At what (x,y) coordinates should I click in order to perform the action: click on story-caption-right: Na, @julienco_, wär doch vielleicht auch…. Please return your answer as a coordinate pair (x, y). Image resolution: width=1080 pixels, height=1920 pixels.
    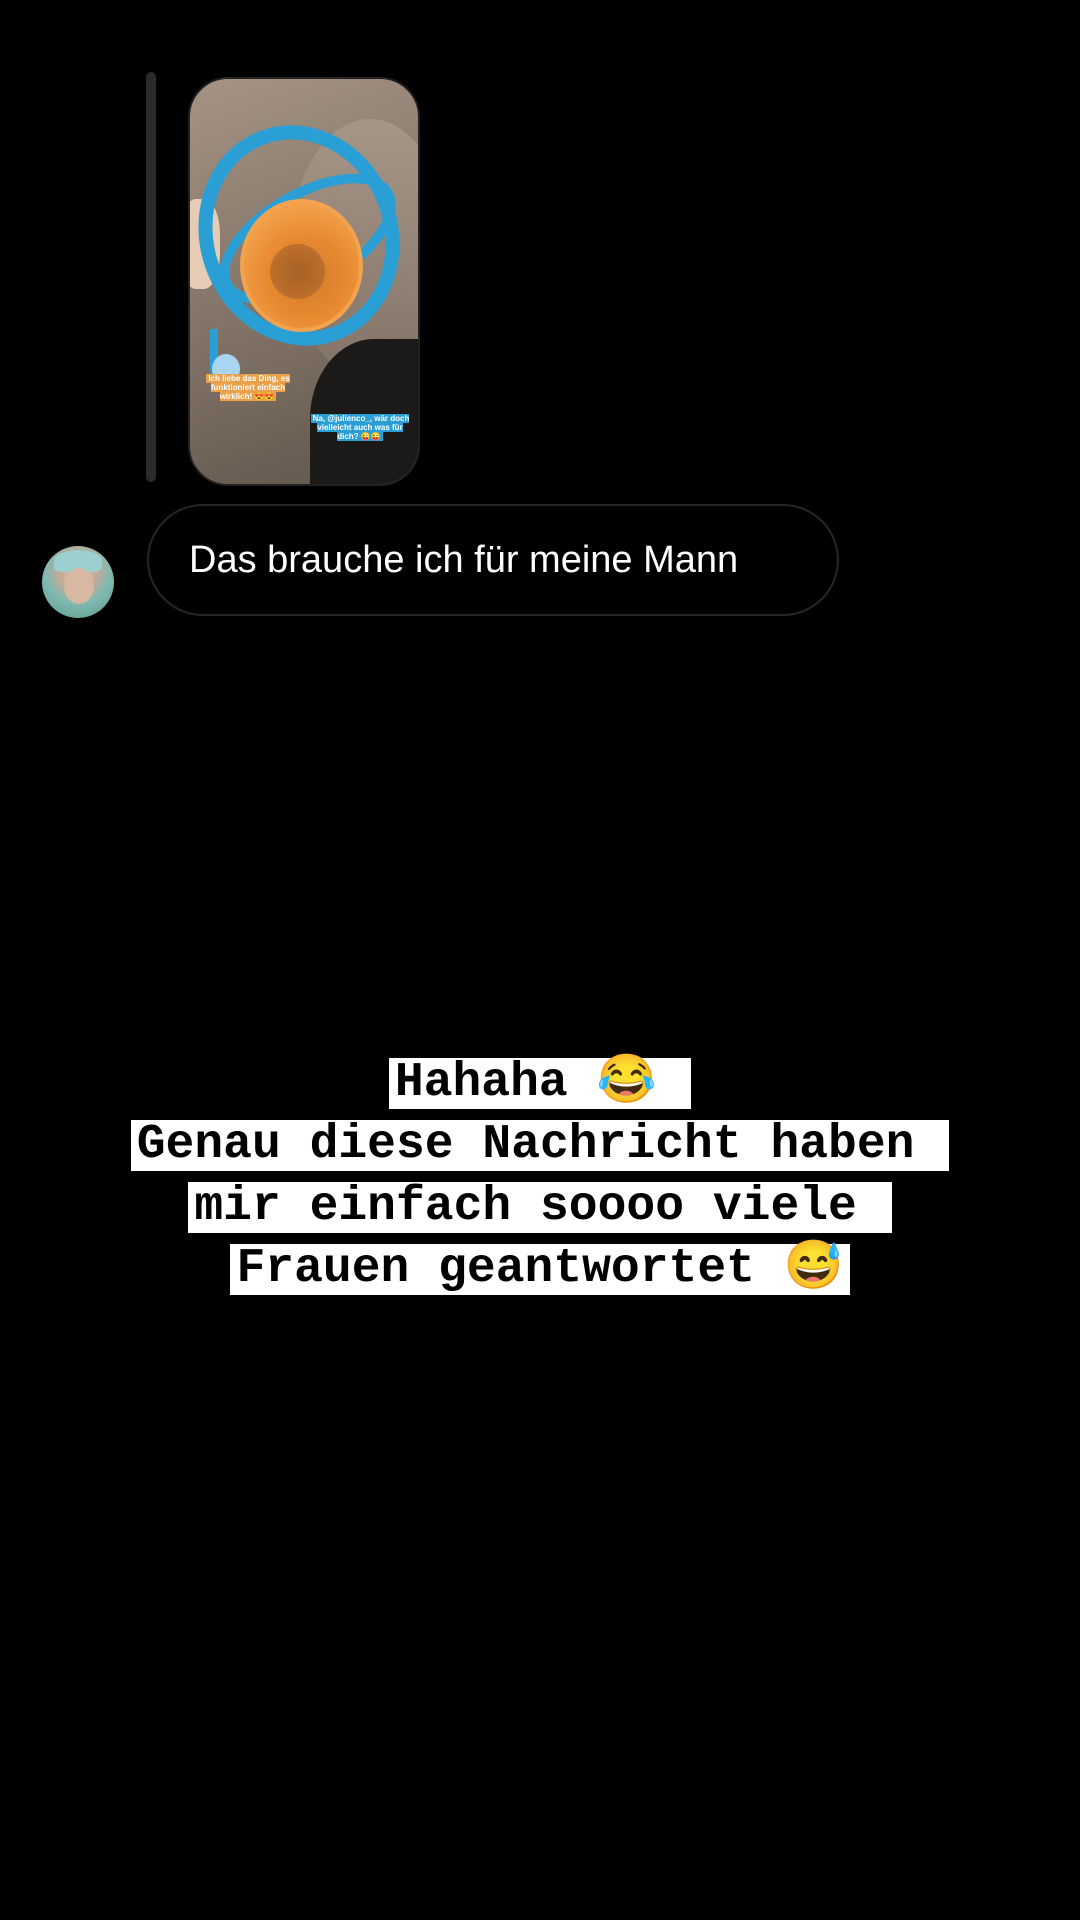
    Looking at the image, I should click on (360, 427).